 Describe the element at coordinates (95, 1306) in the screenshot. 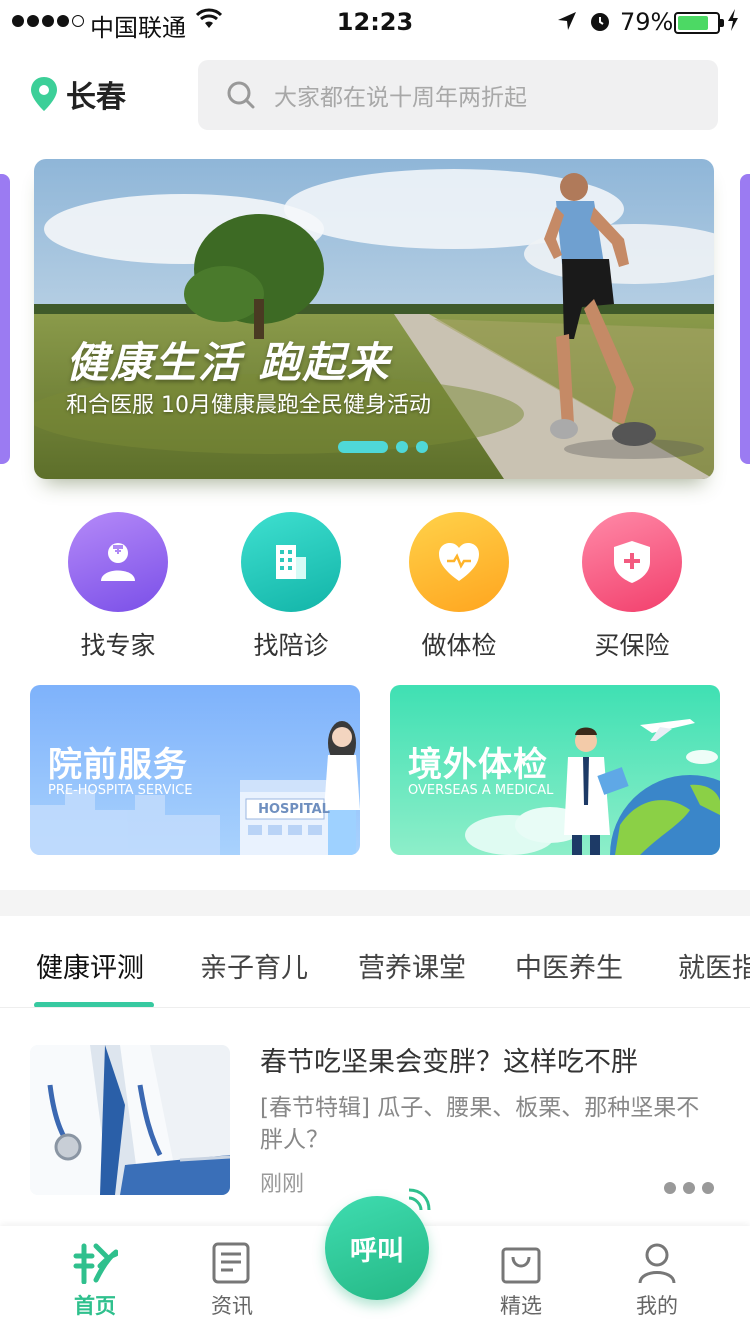

I see `tab-label: 首页` at that location.